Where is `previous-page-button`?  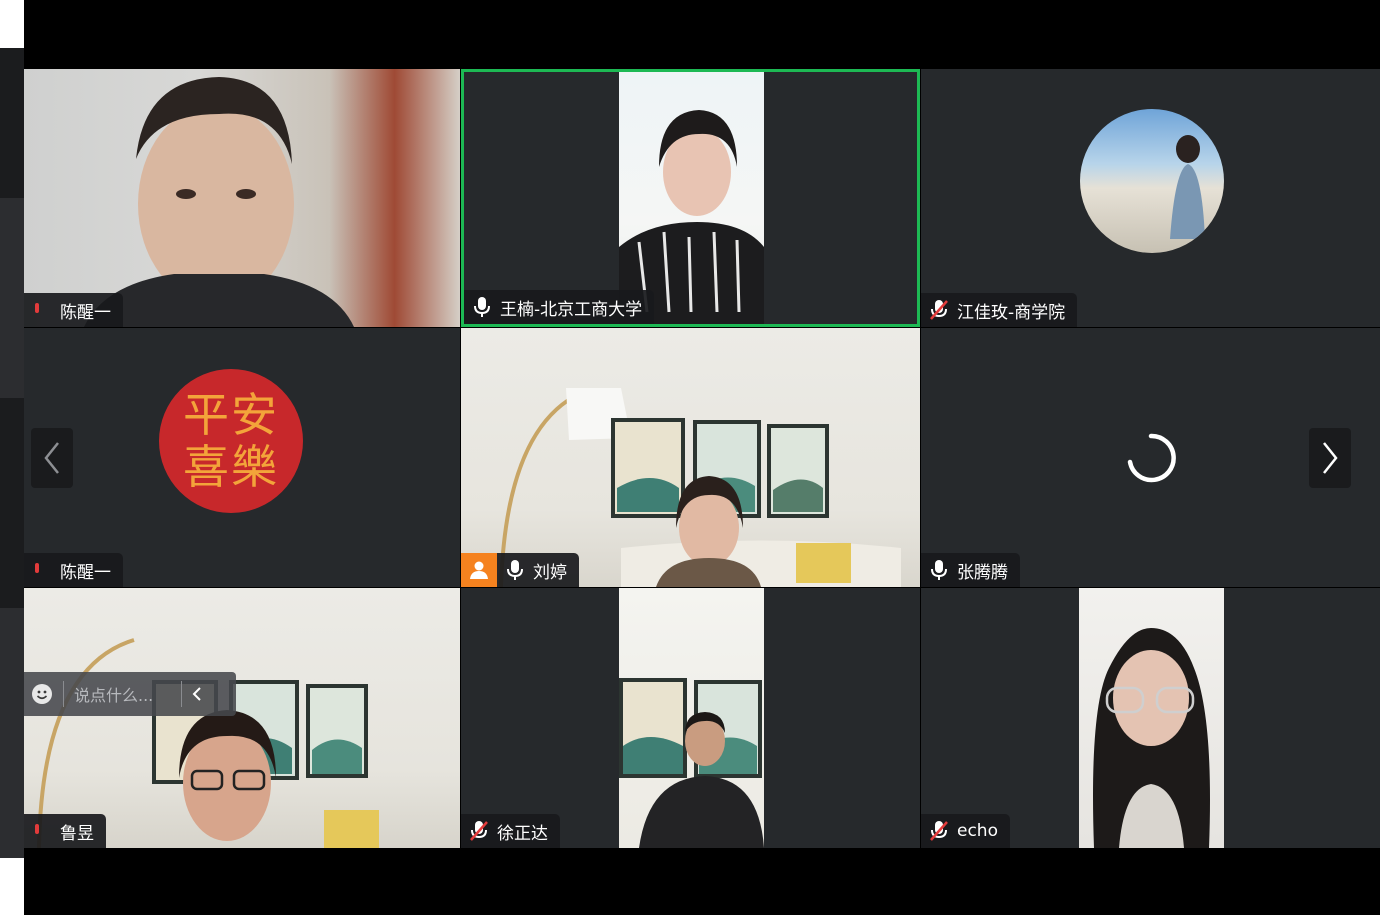
previous-page-button is located at coordinates (52, 458).